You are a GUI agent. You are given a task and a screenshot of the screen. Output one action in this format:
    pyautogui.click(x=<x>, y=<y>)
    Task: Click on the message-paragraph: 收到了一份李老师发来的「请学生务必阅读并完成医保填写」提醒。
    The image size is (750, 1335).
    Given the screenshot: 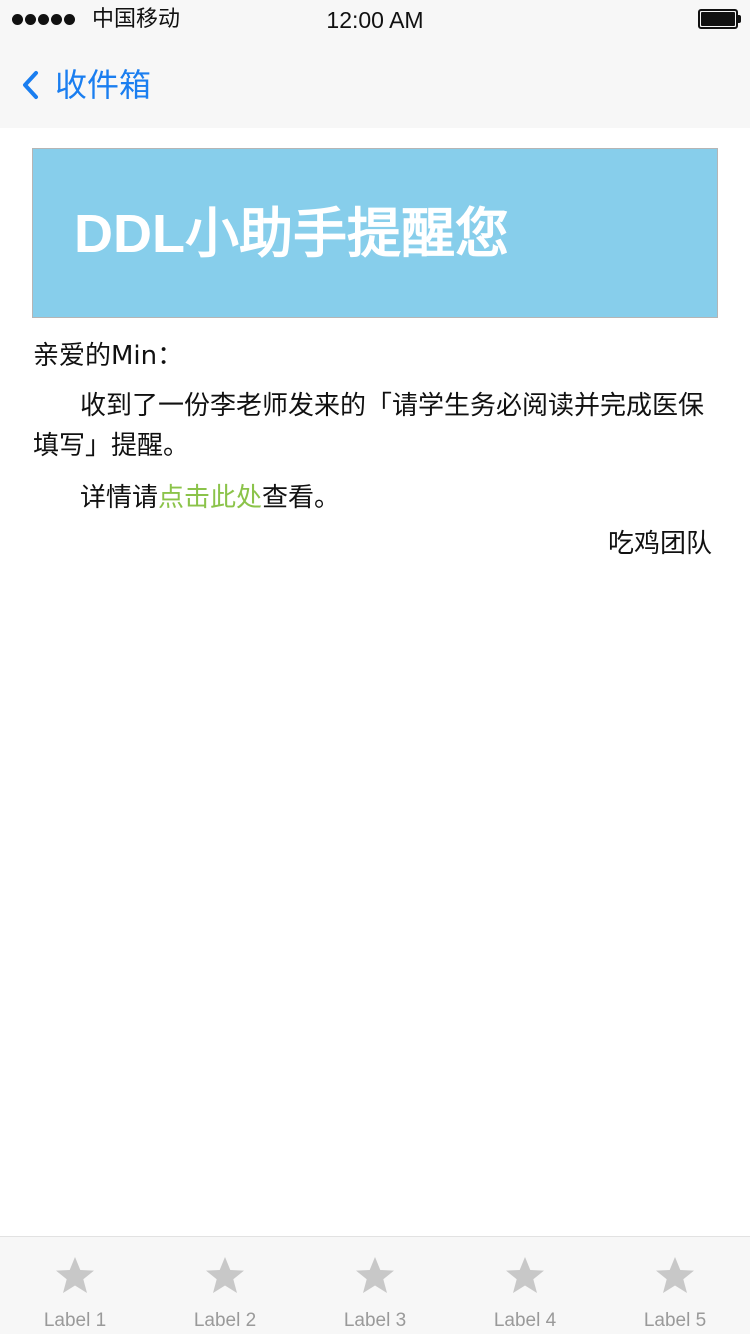 What is the action you would take?
    pyautogui.click(x=369, y=426)
    